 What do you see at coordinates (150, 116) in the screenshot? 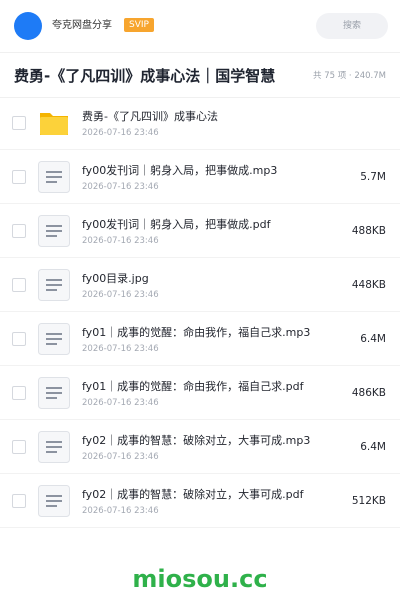
I see `file-name: 费勇-《了凡四训》成事心法` at bounding box center [150, 116].